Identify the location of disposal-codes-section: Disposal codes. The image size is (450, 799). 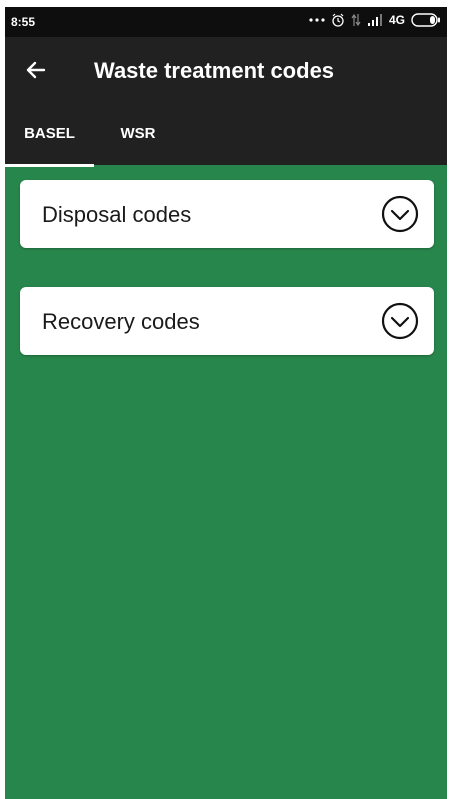
(227, 214).